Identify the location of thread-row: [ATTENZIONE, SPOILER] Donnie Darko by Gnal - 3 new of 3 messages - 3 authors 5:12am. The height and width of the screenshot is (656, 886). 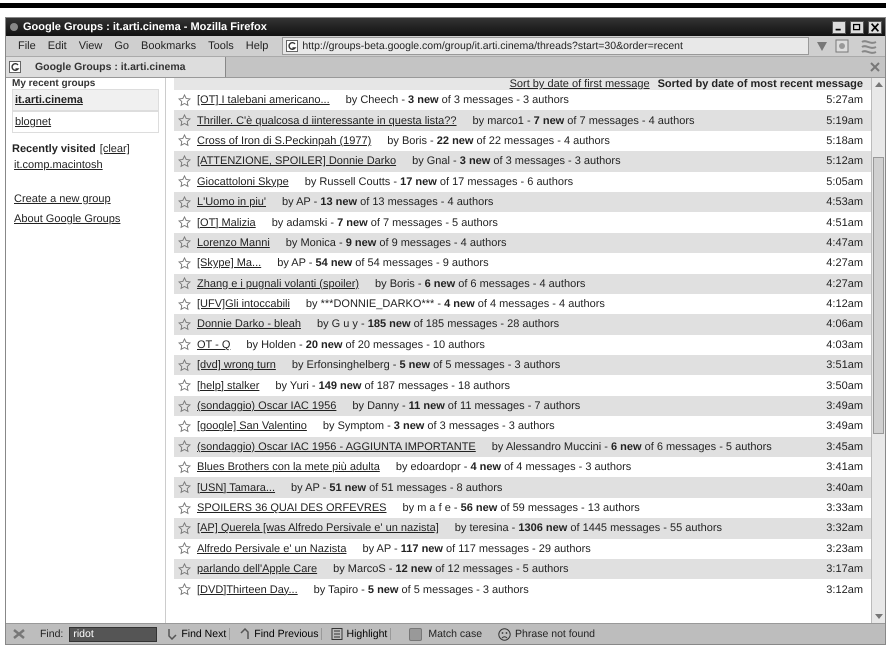
(522, 161).